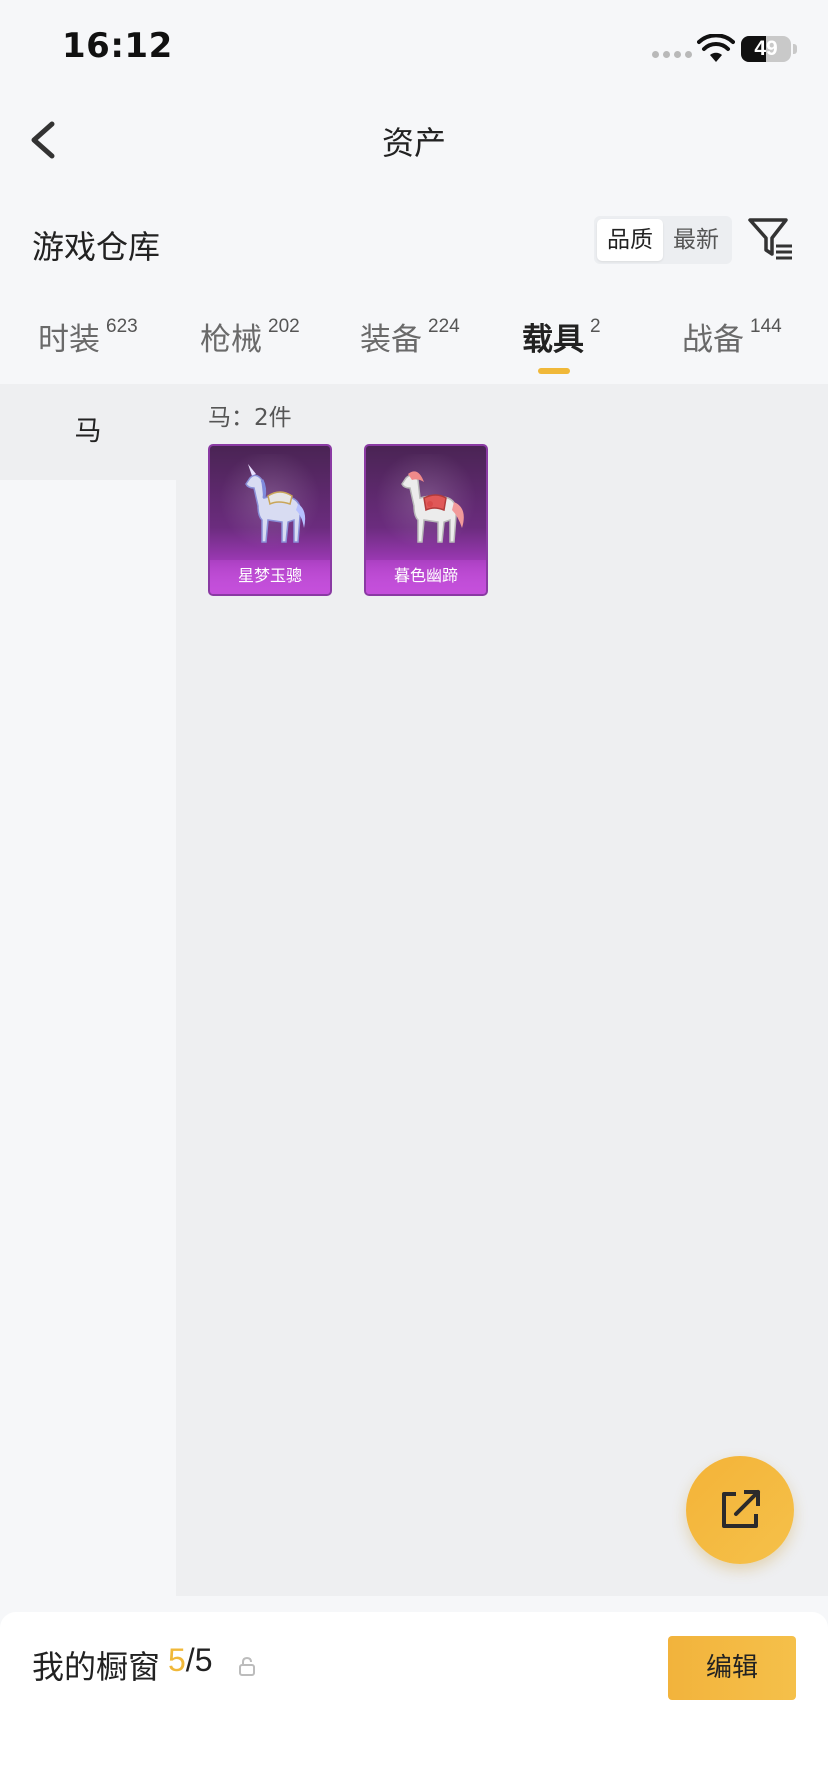 Image resolution: width=828 pixels, height=1792 pixels. I want to click on tab-equipment: 装备 224, so click(410, 336).